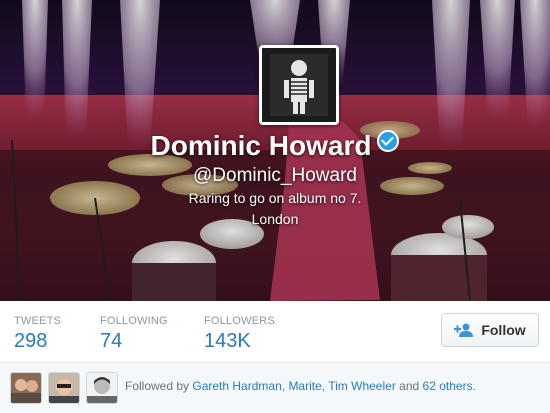 The width and height of the screenshot is (550, 413). Describe the element at coordinates (227, 341) in the screenshot. I see `stat-followers-value: 143K` at that location.